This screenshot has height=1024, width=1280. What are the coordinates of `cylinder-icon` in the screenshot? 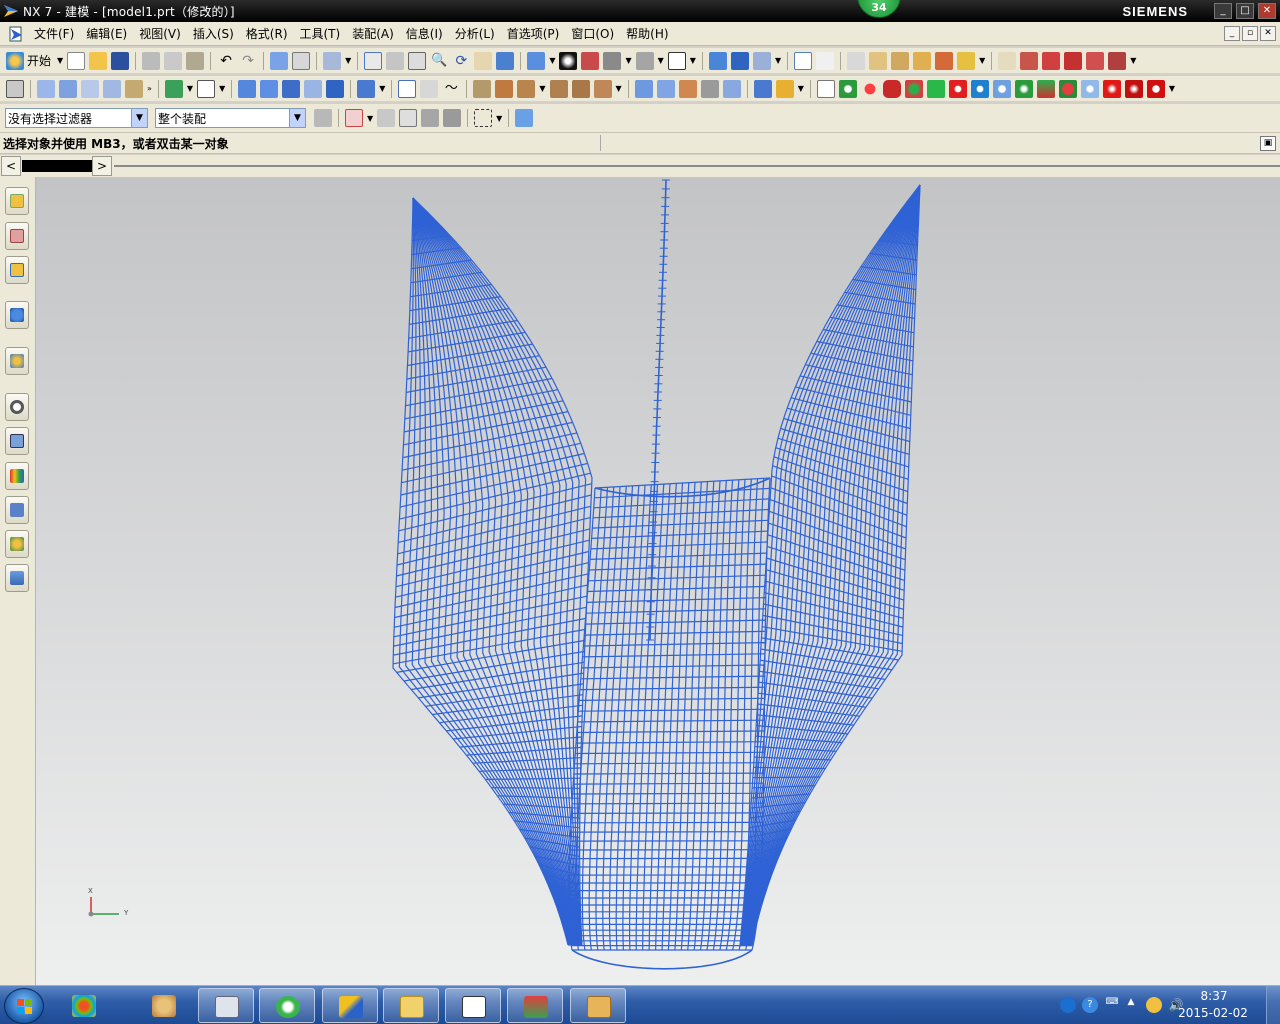 It's located at (269, 88).